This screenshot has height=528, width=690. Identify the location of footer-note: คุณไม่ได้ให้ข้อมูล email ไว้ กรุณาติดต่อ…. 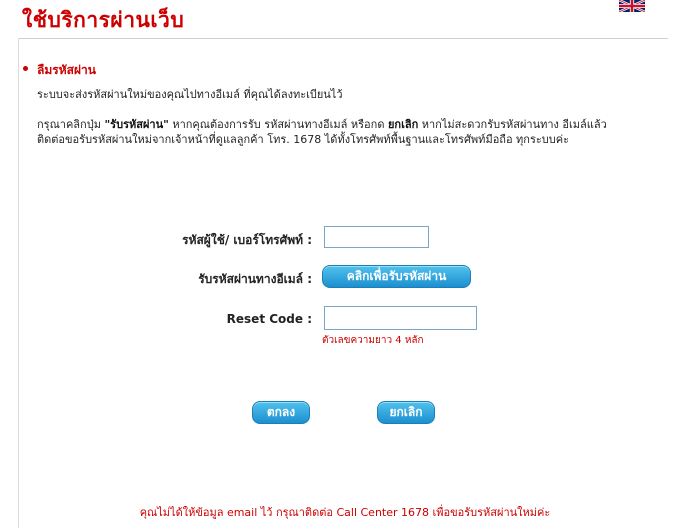
(345, 512).